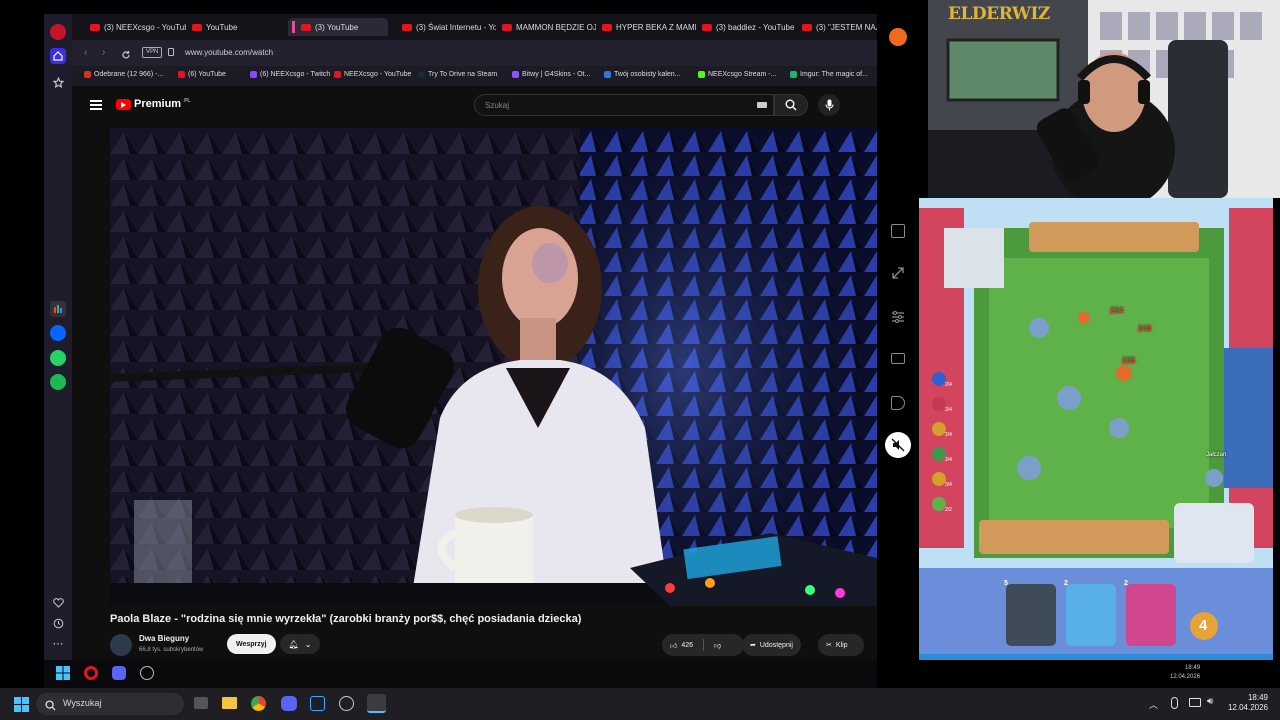 This screenshot has width=1280, height=720. I want to click on file-explorer-icon, so click(229, 703).